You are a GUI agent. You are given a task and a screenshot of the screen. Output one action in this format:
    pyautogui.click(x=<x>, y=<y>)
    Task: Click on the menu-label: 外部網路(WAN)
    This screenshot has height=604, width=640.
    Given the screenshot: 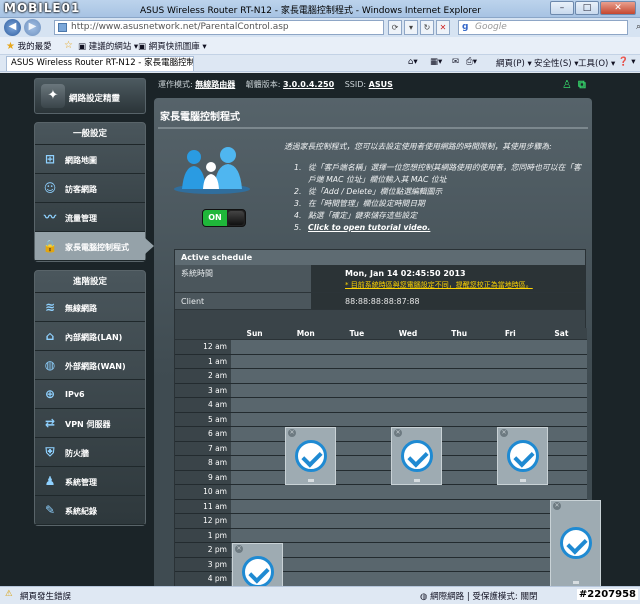 What is the action you would take?
    pyautogui.click(x=95, y=366)
    